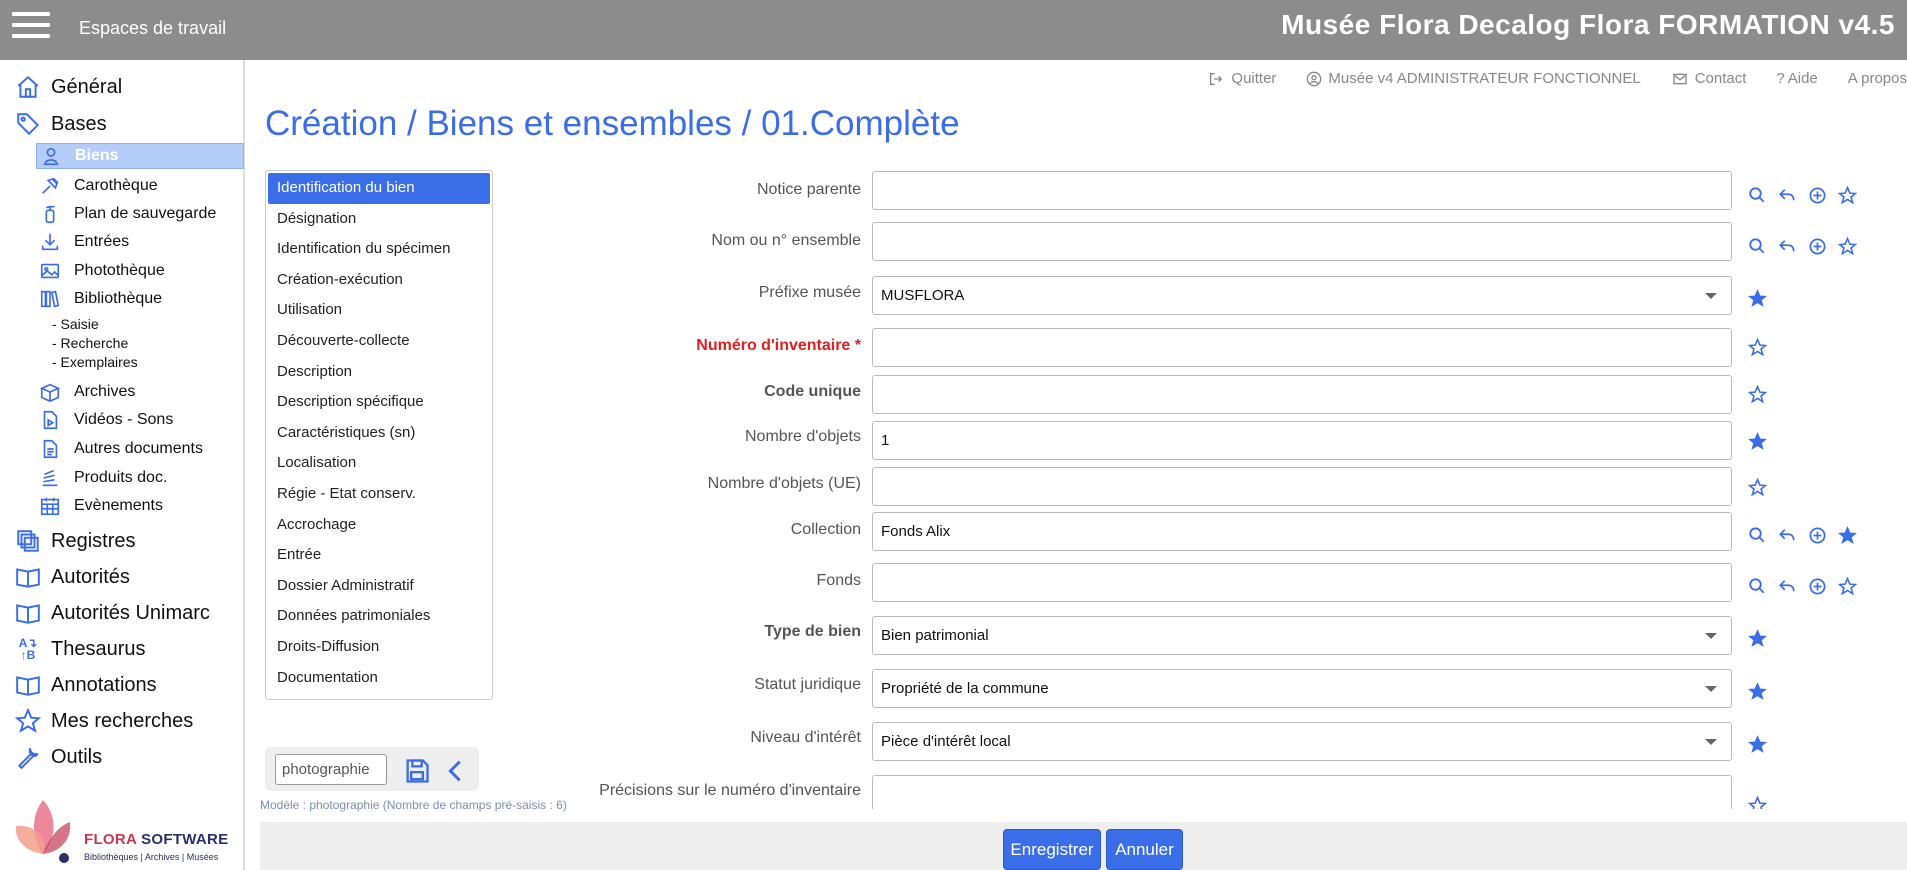  Describe the element at coordinates (103, 721) in the screenshot. I see `sidebar-item-mes-recherches: Mes recherches` at that location.